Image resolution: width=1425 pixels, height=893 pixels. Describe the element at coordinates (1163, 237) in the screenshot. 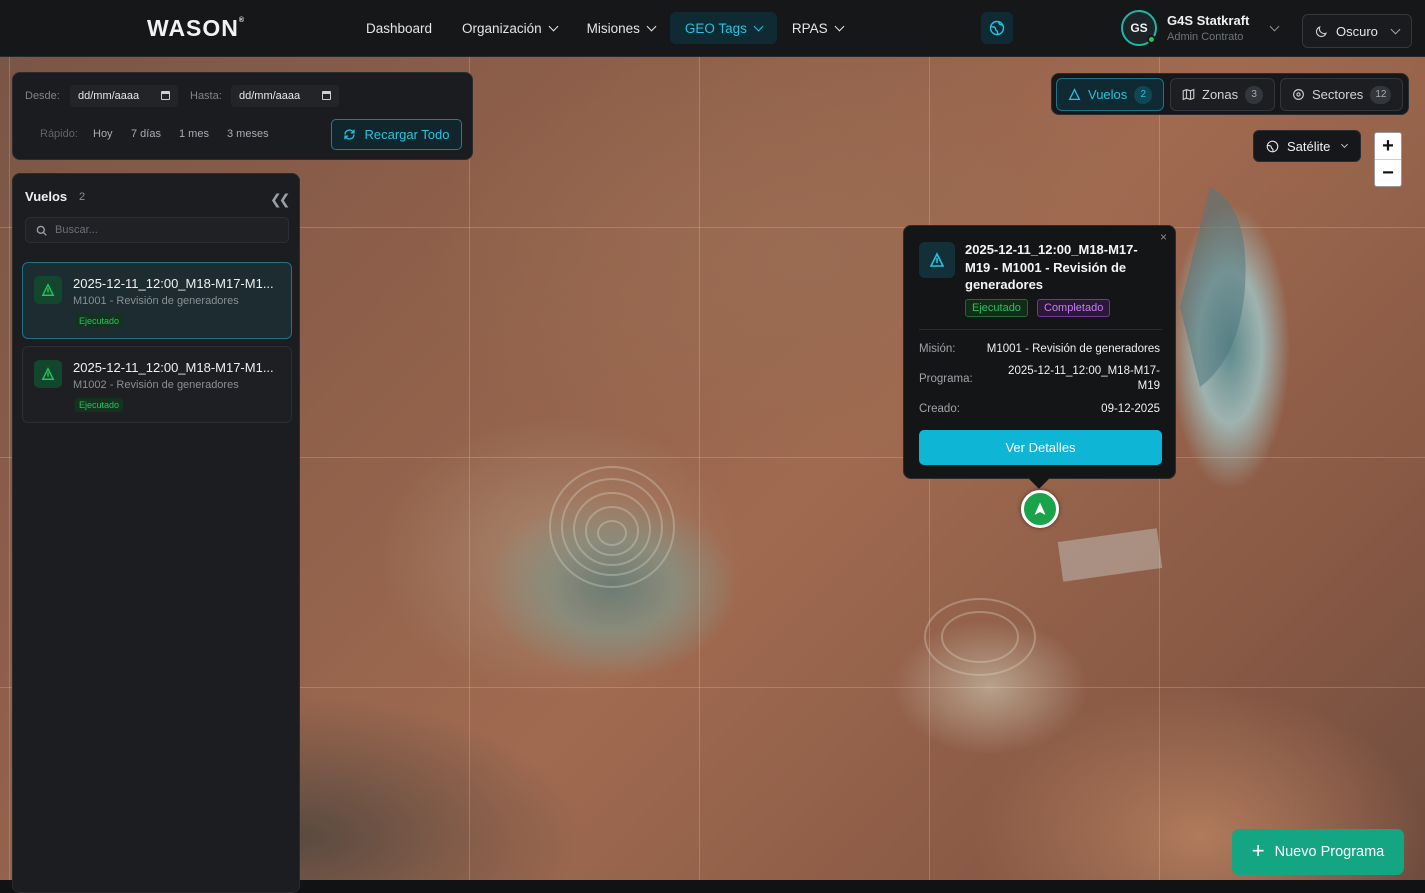

I see `close-icon: ×` at that location.